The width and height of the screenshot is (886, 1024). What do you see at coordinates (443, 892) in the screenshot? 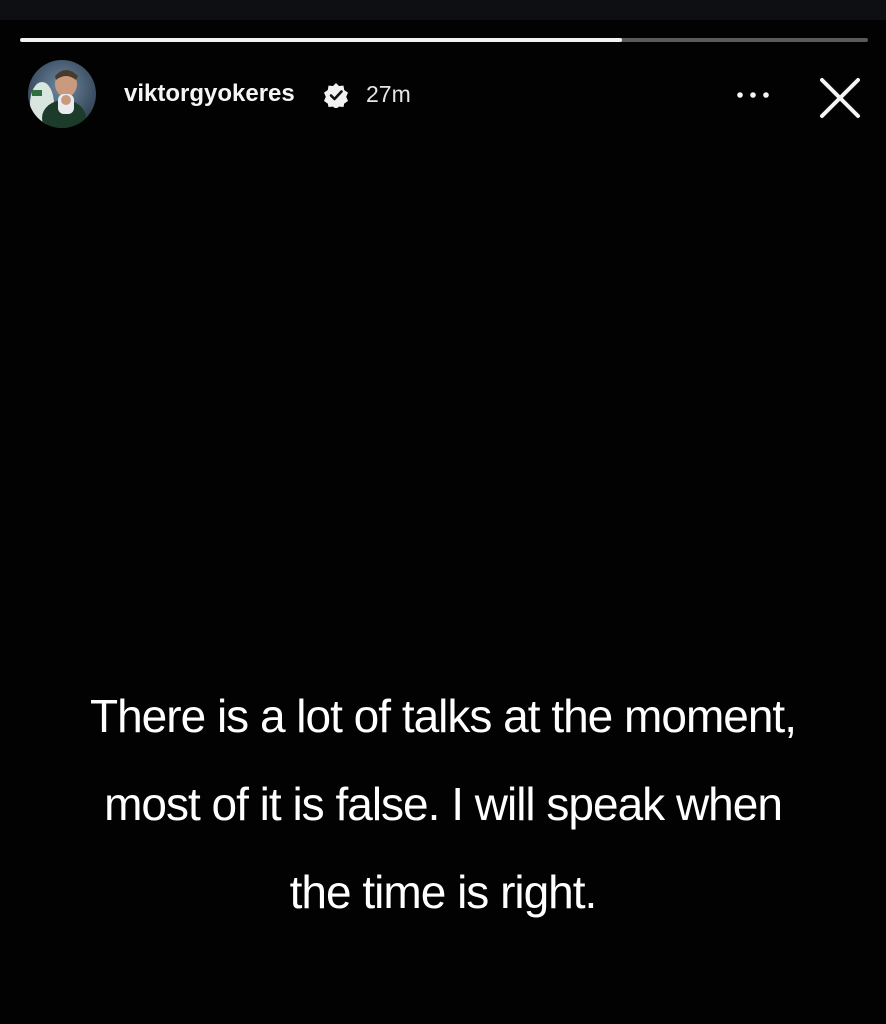
I see `story-text-line: the time is right.` at bounding box center [443, 892].